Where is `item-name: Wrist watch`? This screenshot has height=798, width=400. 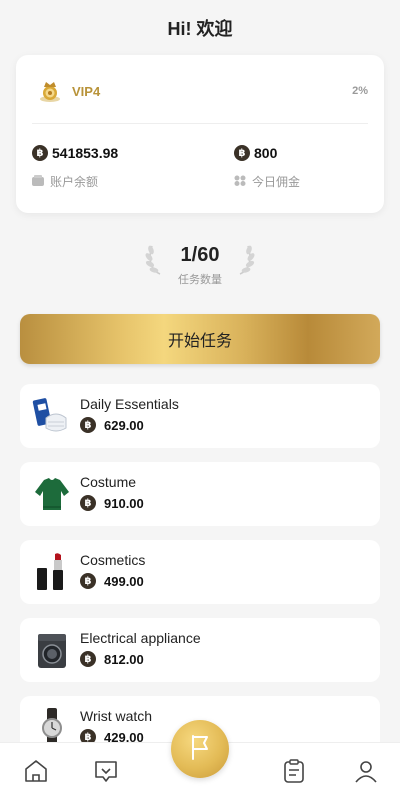 item-name: Wrist watch is located at coordinates (116, 716).